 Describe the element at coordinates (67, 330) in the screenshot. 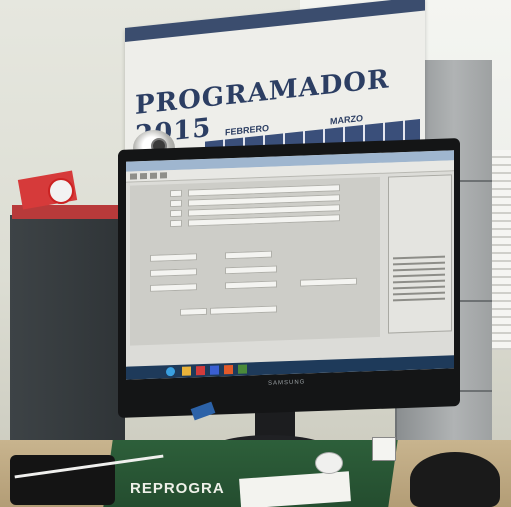

I see `left-cabinet` at that location.